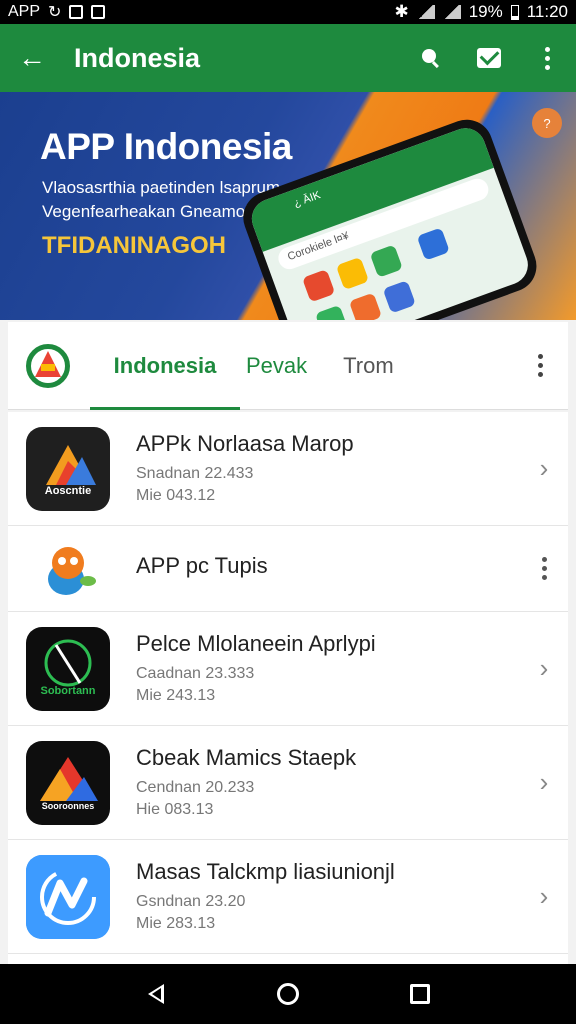 The height and width of the screenshot is (1024, 576). I want to click on app-meta-2: Hie 083.13, so click(175, 809).